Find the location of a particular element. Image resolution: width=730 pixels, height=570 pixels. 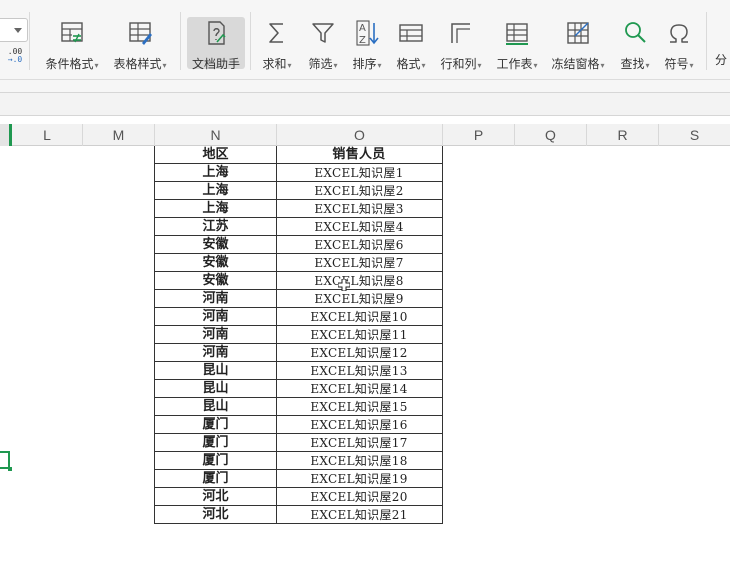

table-row: 昆山 EXCEL知识屋13 is located at coordinates (298, 371).